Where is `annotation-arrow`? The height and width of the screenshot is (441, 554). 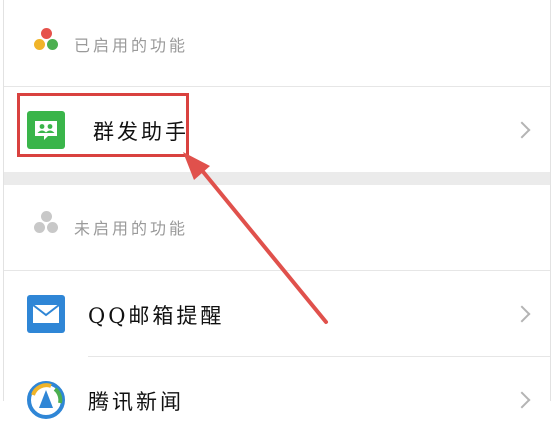
annotation-arrow is located at coordinates (255, 238).